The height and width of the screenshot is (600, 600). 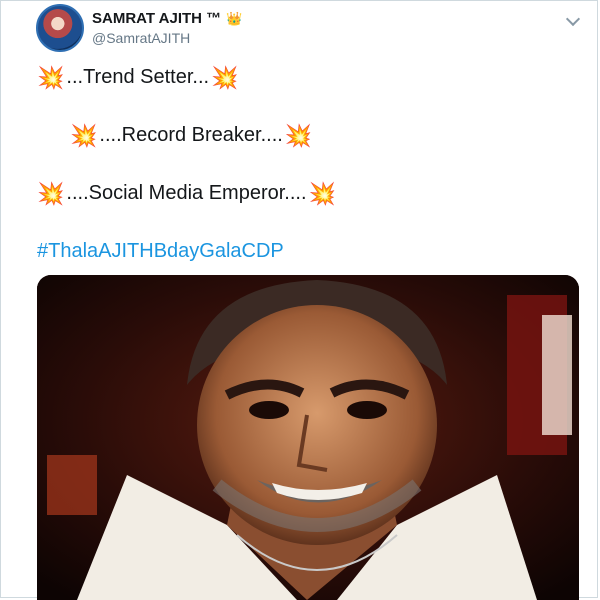 What do you see at coordinates (573, 19) in the screenshot?
I see `chevron-down-icon` at bounding box center [573, 19].